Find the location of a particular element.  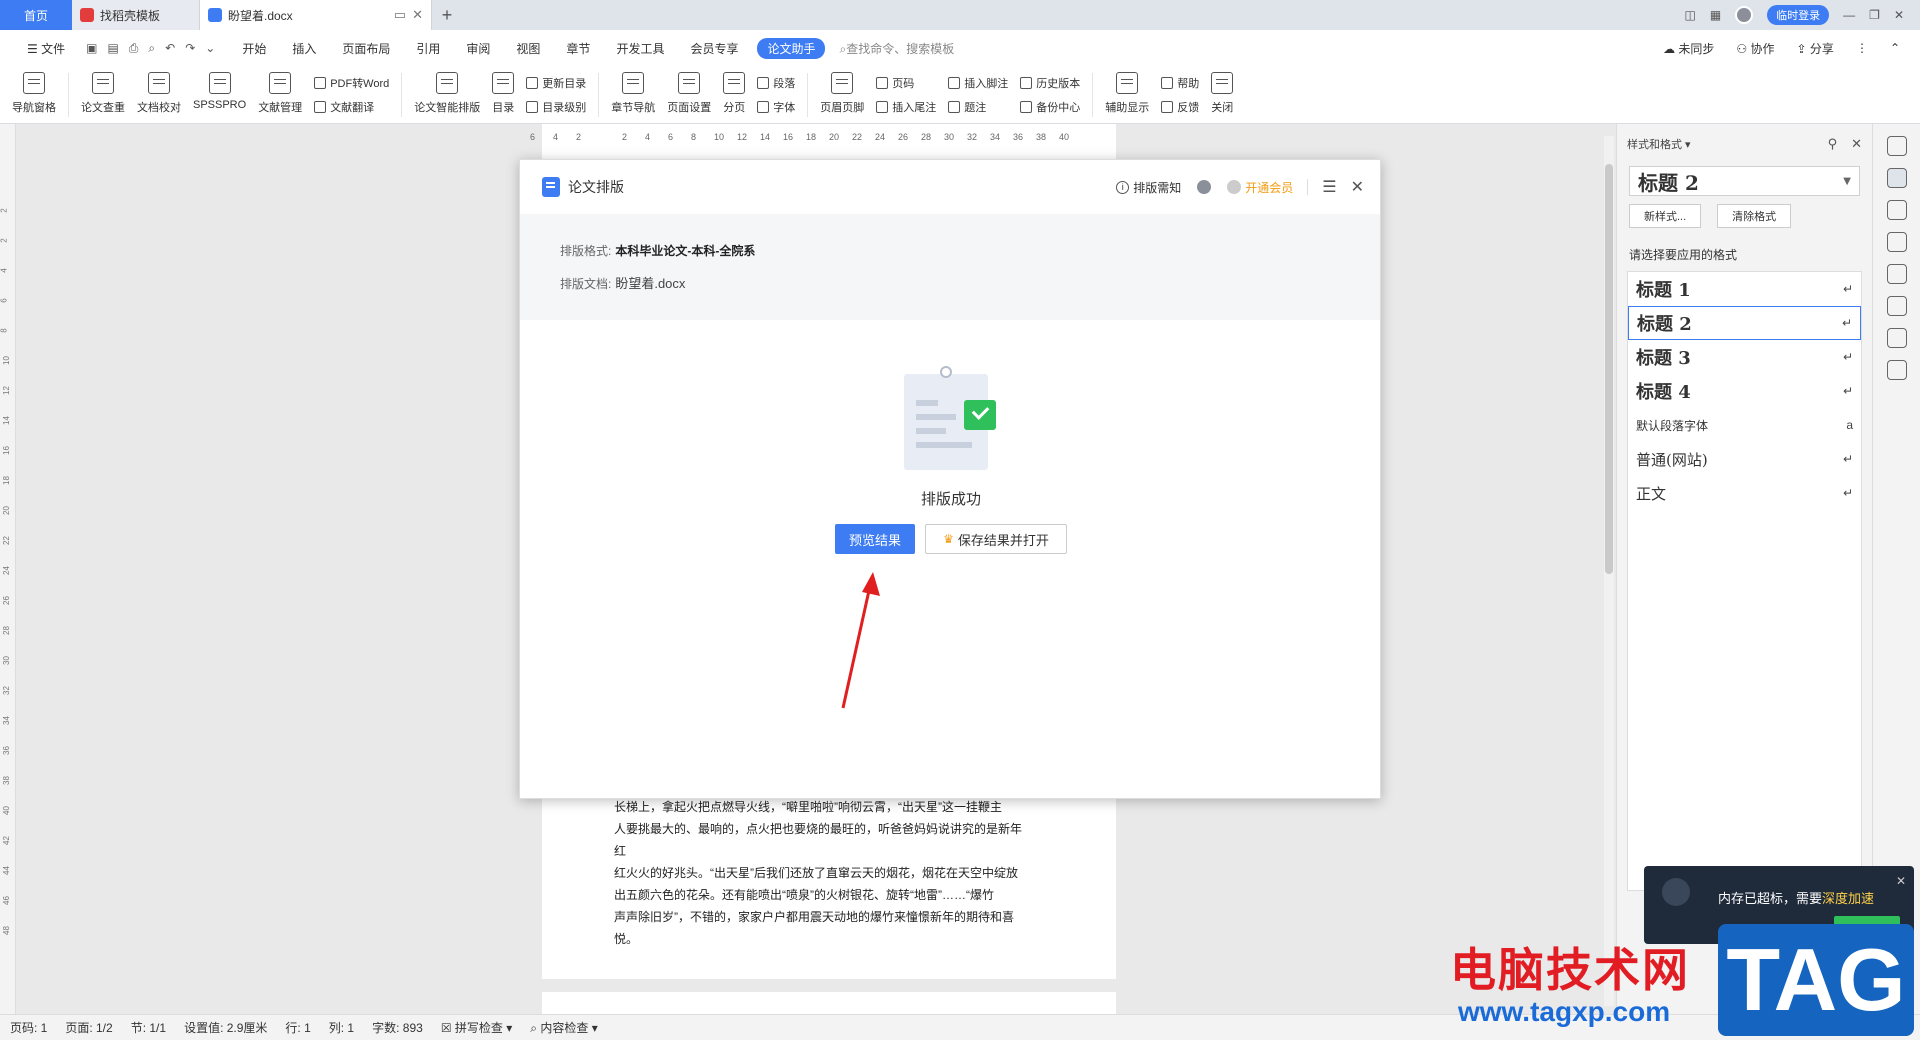

avatar is located at coordinates (1744, 15).